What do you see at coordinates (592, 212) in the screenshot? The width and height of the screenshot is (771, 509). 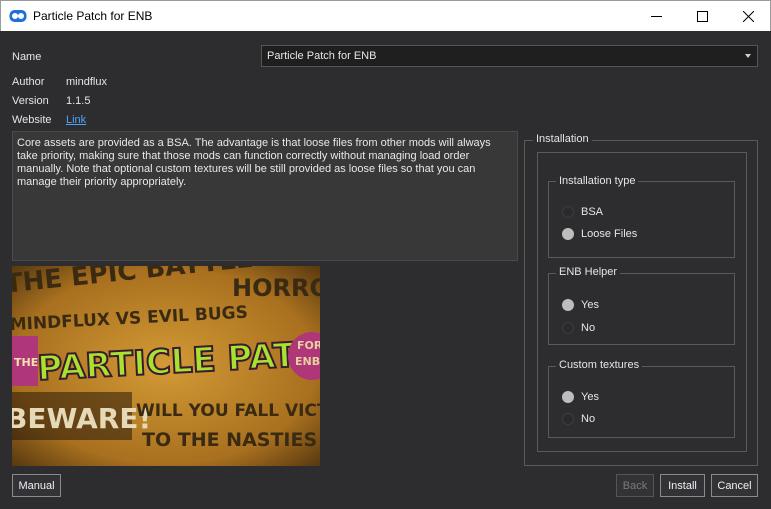 I see `radio-label: BSA` at bounding box center [592, 212].